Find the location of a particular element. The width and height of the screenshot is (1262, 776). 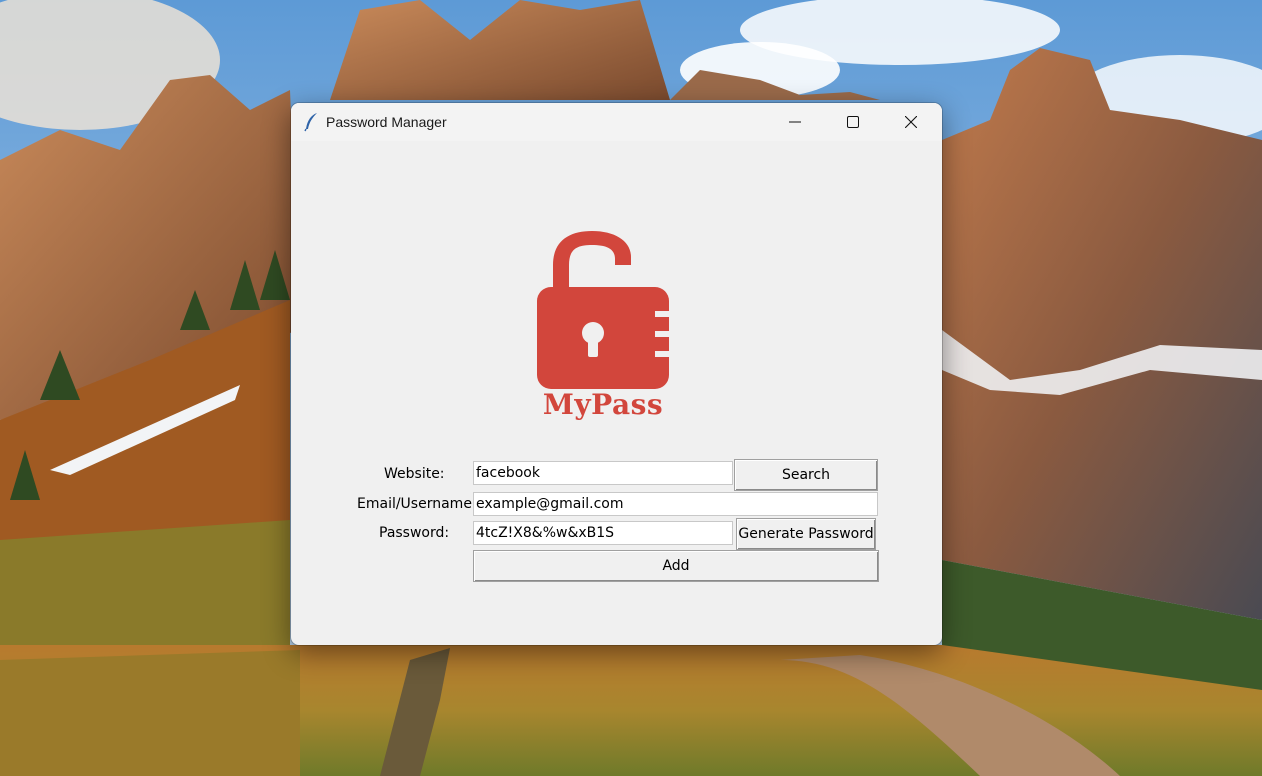

search-button: Search is located at coordinates (806, 475).